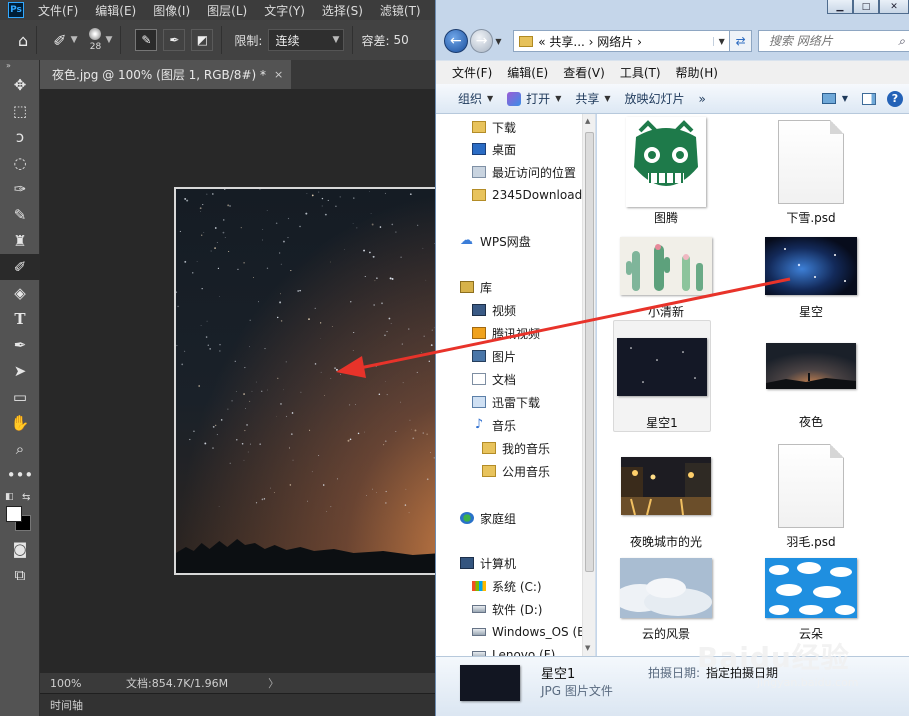 This screenshot has width=909, height=716. Describe the element at coordinates (20, 85) in the screenshot. I see `move-tool-icon: ✥` at that location.